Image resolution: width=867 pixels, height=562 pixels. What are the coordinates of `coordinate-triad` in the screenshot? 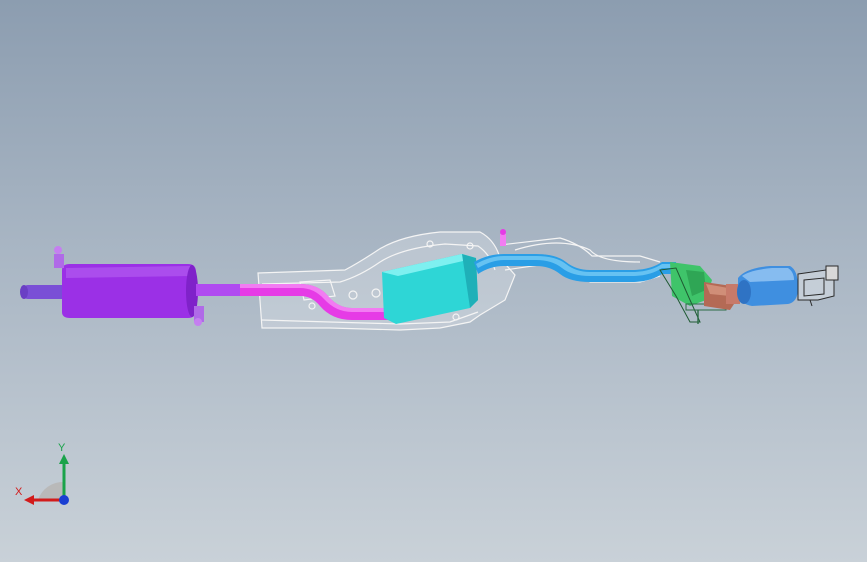 It's located at (46, 479).